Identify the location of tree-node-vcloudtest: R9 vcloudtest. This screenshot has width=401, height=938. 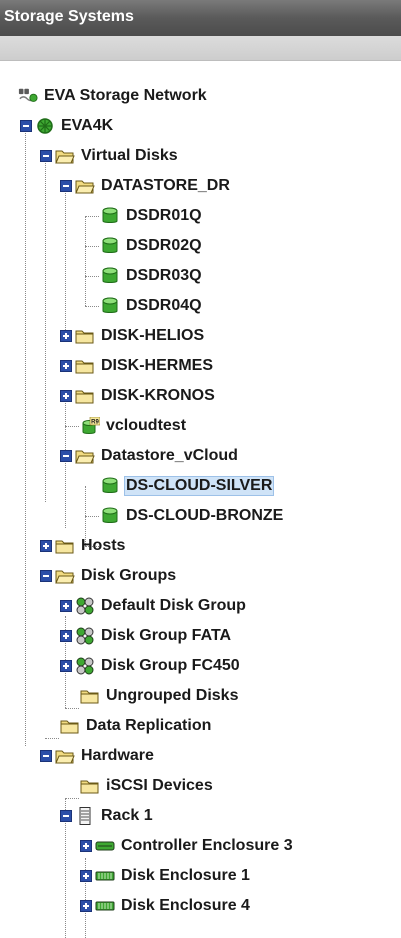
(134, 426).